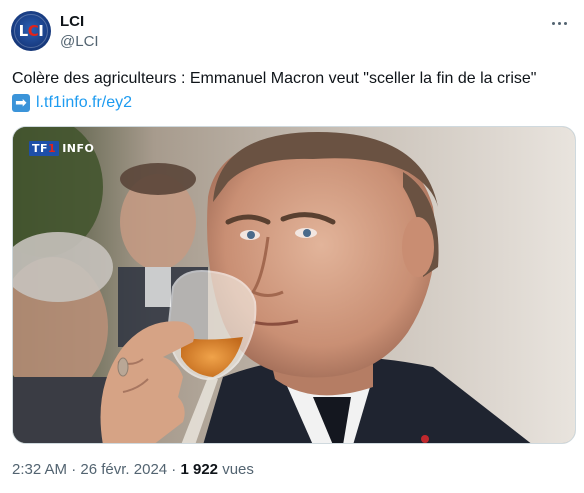 The width and height of the screenshot is (584, 493). I want to click on display-name: LCI, so click(72, 22).